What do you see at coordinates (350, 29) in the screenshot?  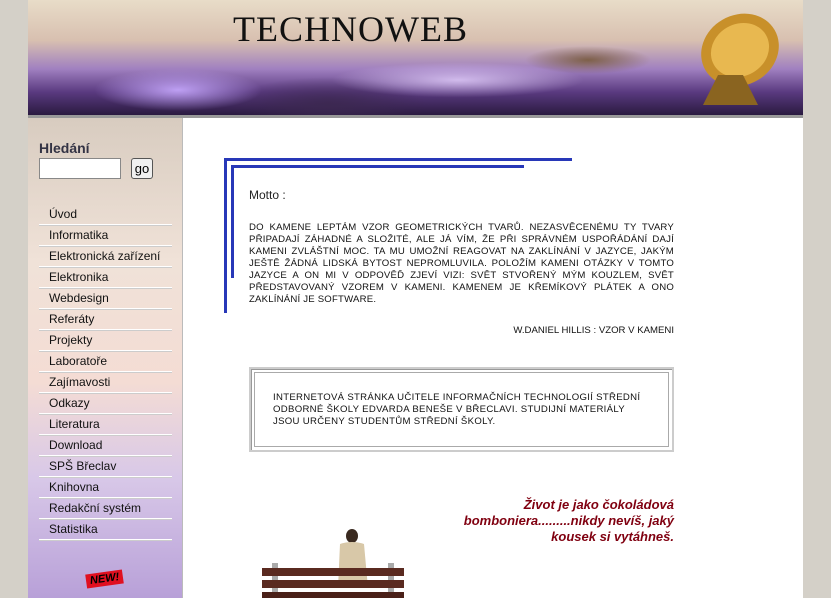 I see `site-logo-title: TECHNOWEB` at bounding box center [350, 29].